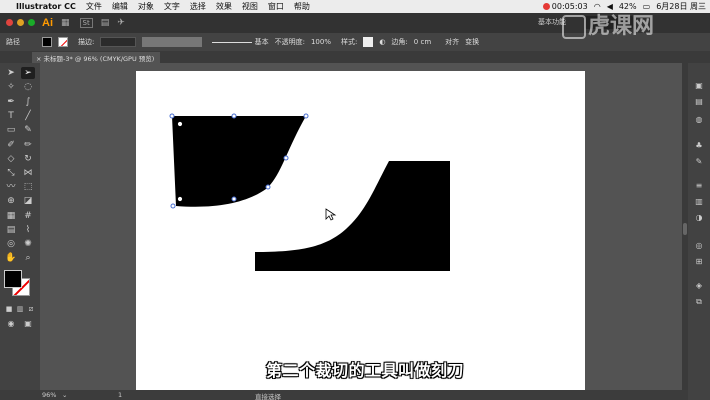 The image size is (710, 400). Describe the element at coordinates (349, 42) in the screenshot. I see `style-label: 样式:` at that location.